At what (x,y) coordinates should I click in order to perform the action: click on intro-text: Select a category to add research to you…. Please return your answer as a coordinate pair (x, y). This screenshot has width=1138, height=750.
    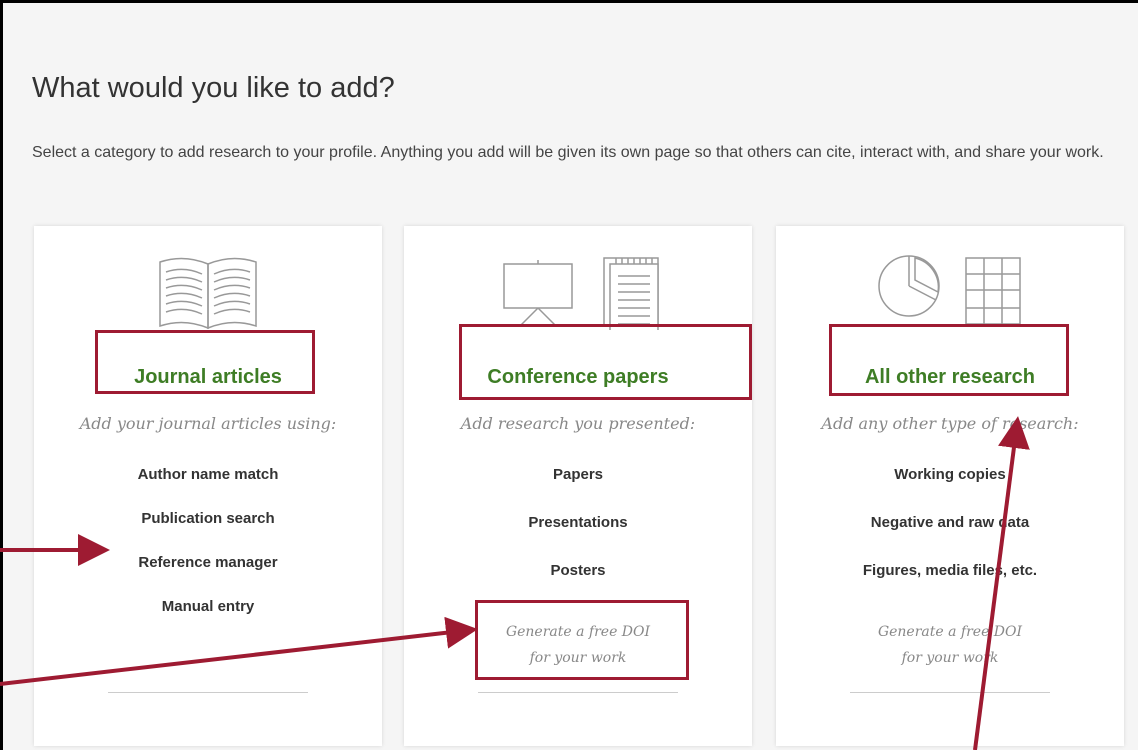
    Looking at the image, I should click on (568, 152).